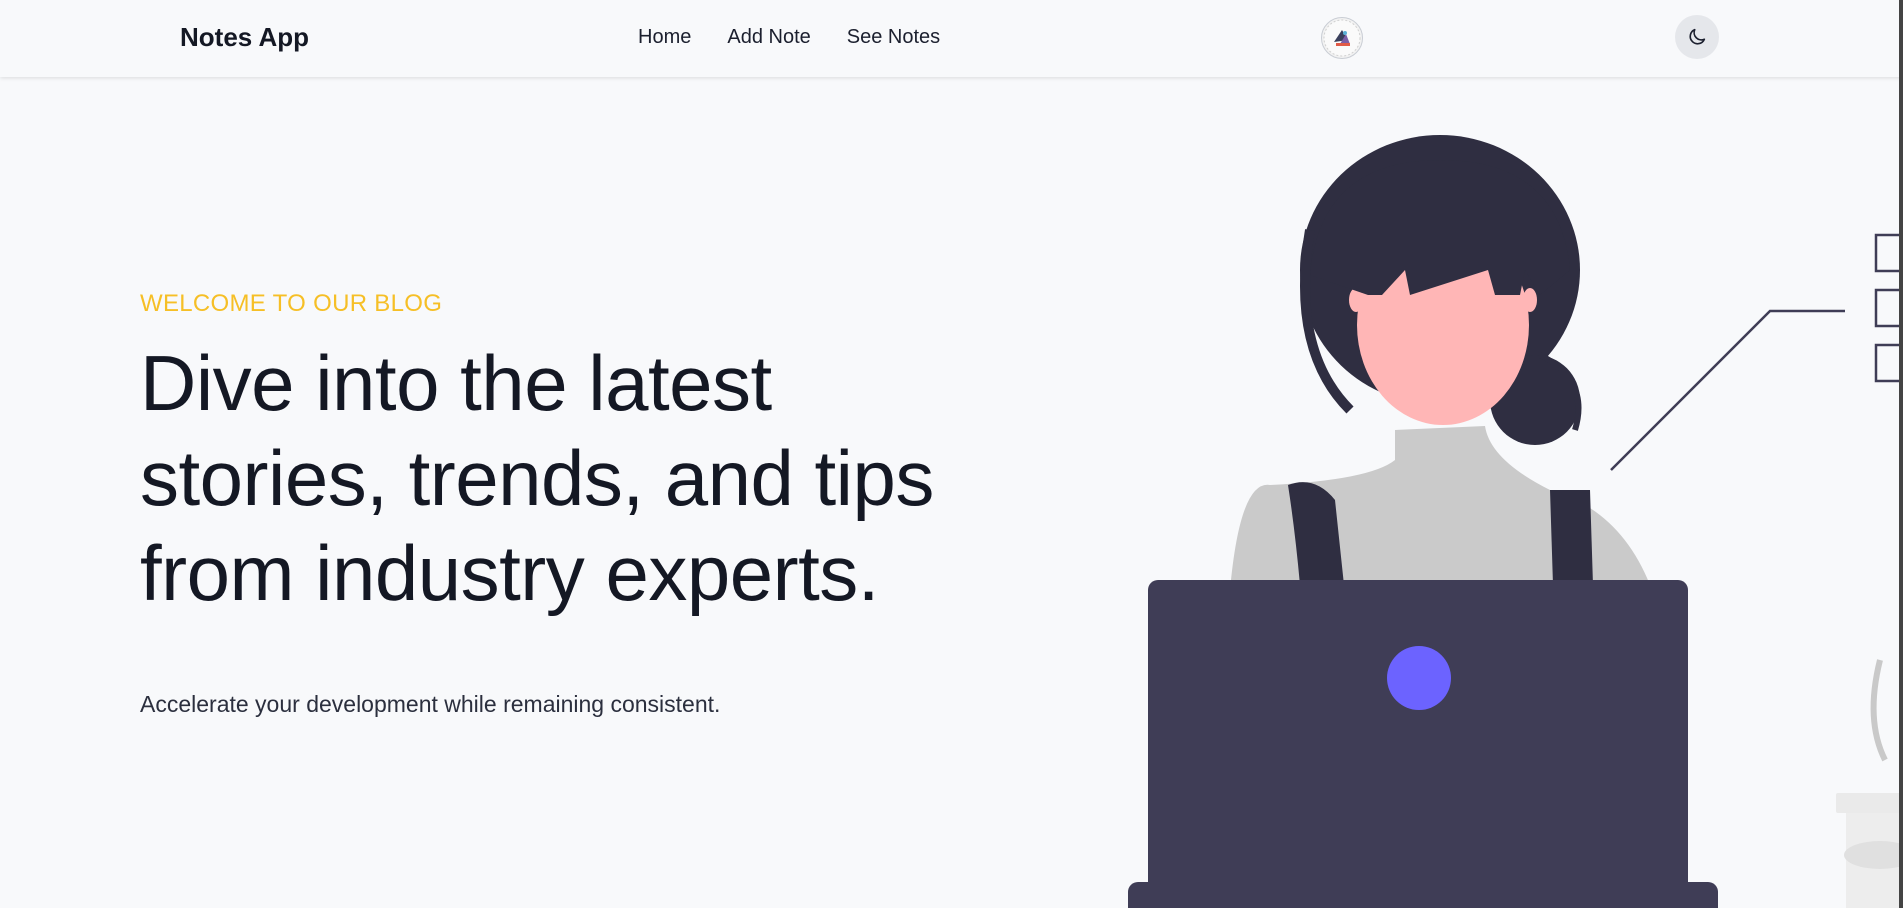 The height and width of the screenshot is (908, 1903). What do you see at coordinates (244, 37) in the screenshot?
I see `brand-logo-text: Notes App` at bounding box center [244, 37].